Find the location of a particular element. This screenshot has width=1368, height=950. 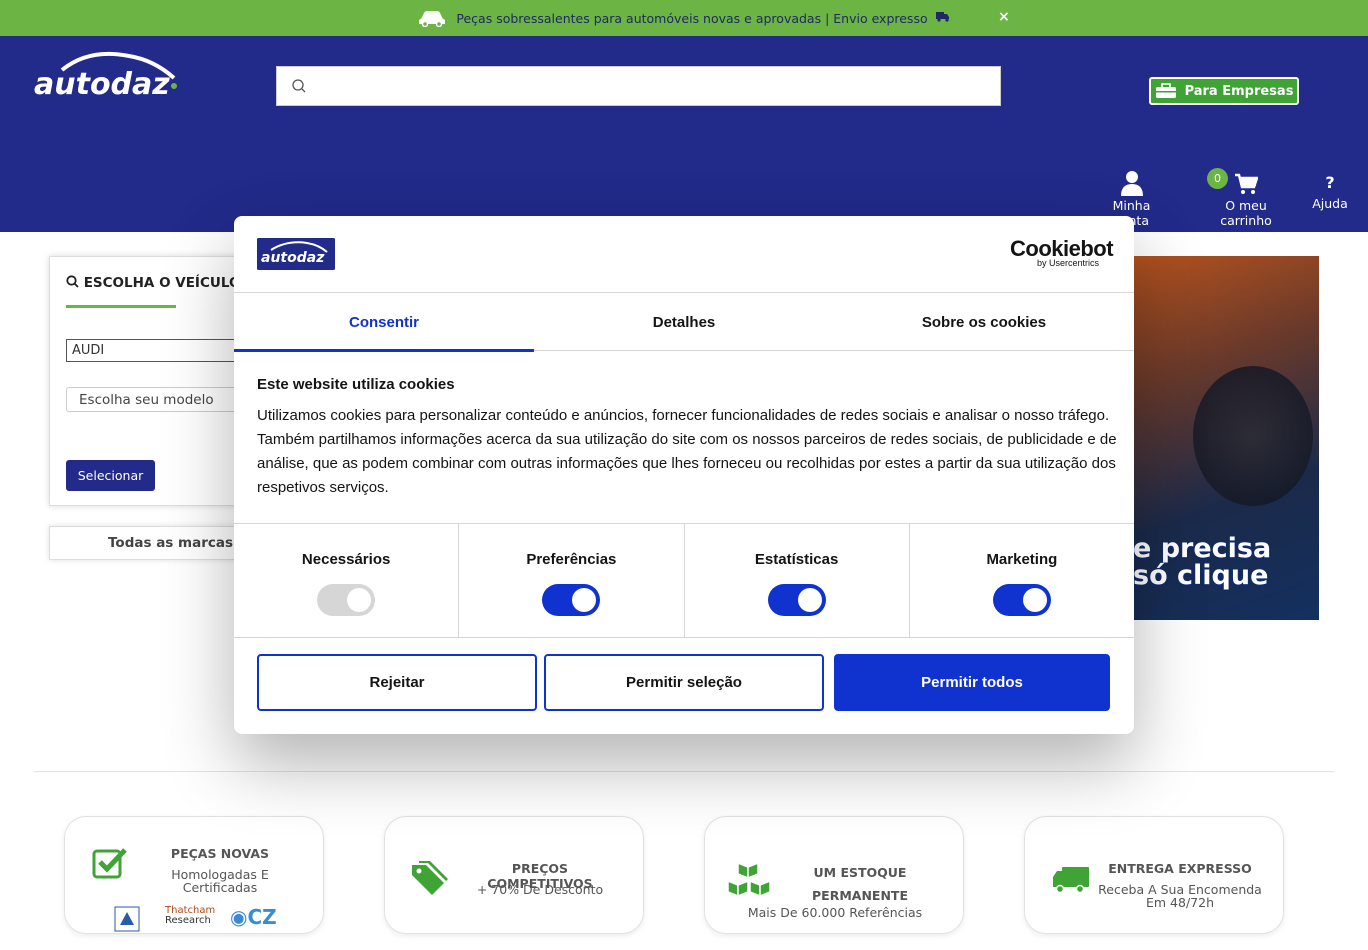

search-bar is located at coordinates (638, 86).